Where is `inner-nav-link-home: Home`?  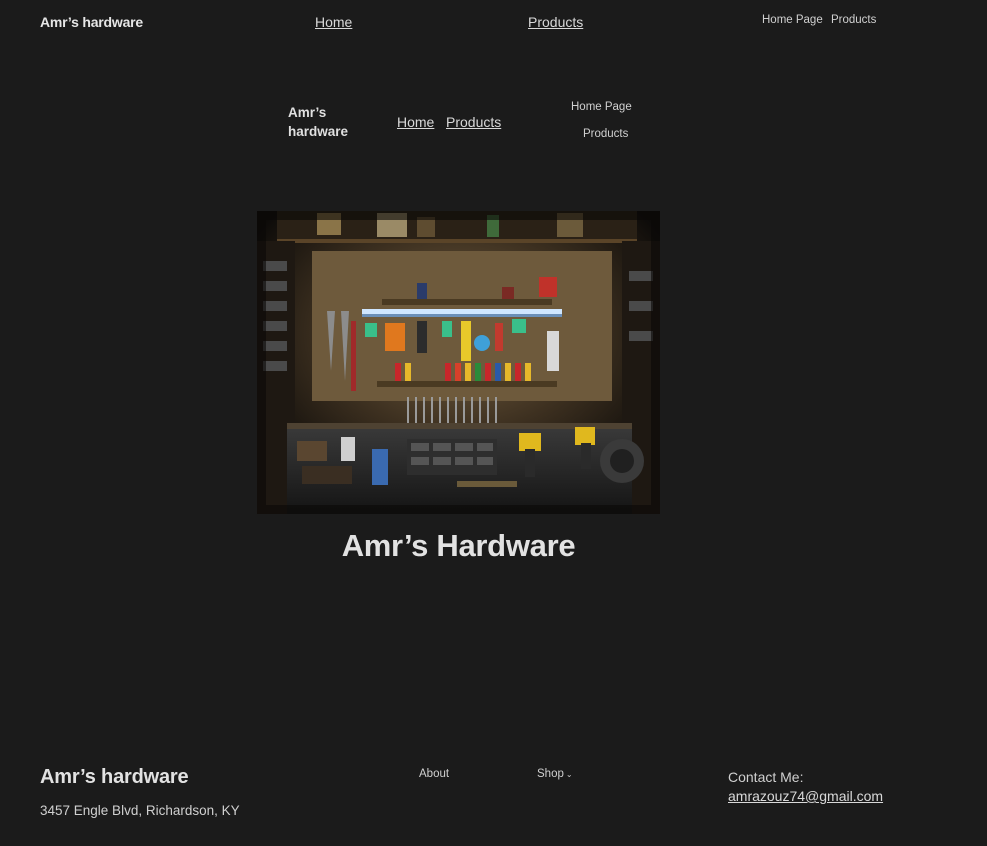 inner-nav-link-home: Home is located at coordinates (415, 122).